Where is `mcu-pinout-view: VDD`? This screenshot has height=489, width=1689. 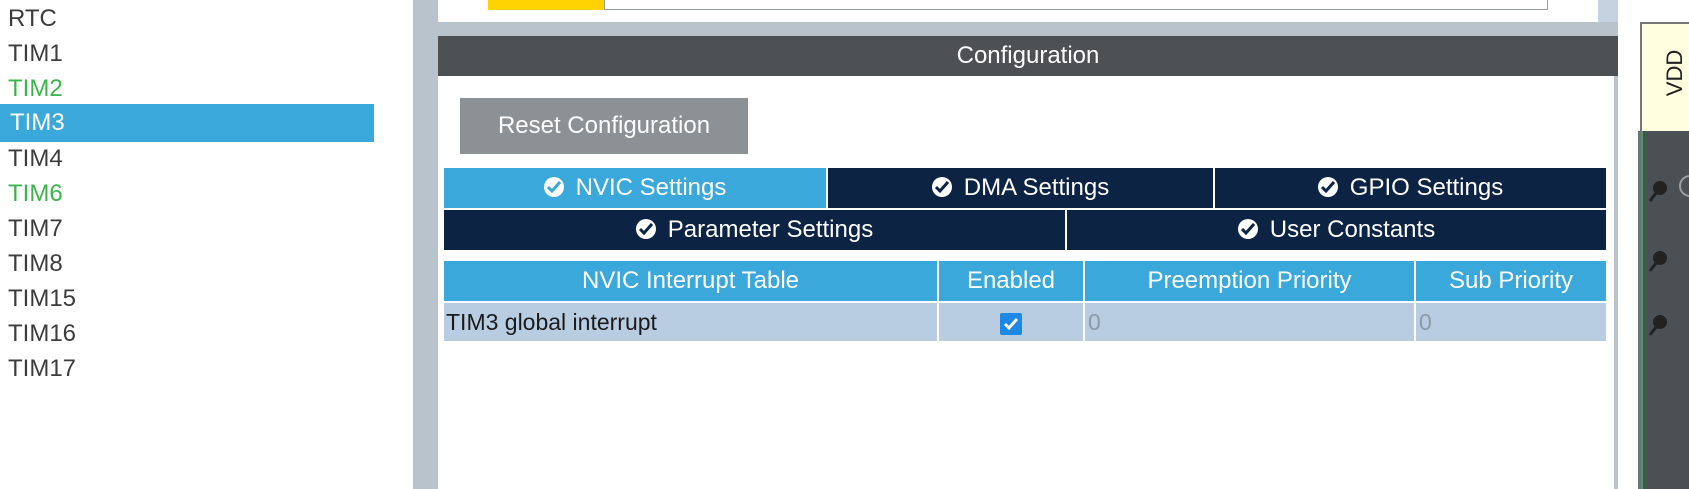 mcu-pinout-view: VDD is located at coordinates (1653, 244).